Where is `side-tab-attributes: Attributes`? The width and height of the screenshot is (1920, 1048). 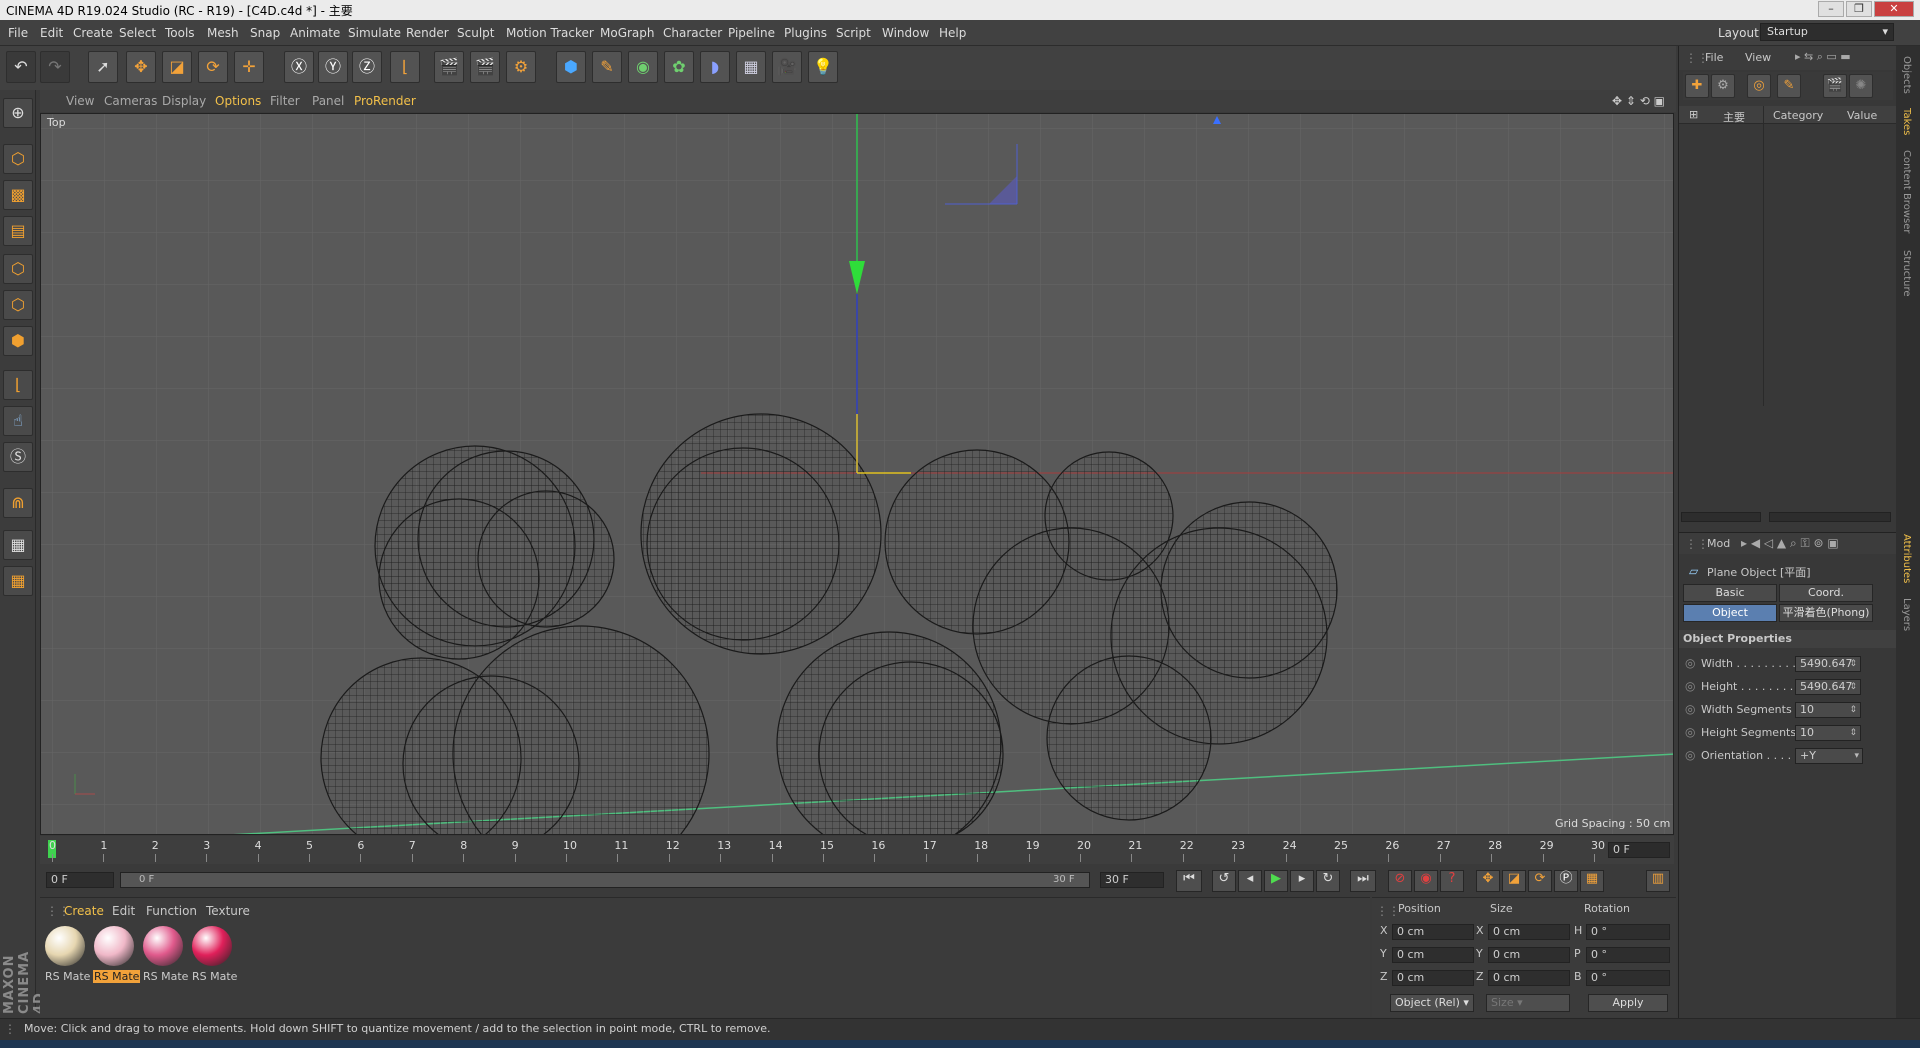
side-tab-attributes: Attributes is located at coordinates (1906, 558).